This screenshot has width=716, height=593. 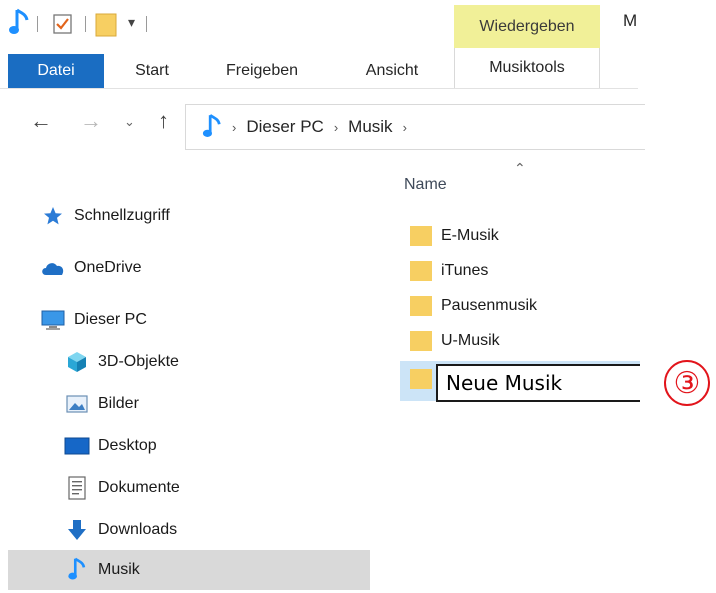 What do you see at coordinates (77, 530) in the screenshot?
I see `download-arrow-icon` at bounding box center [77, 530].